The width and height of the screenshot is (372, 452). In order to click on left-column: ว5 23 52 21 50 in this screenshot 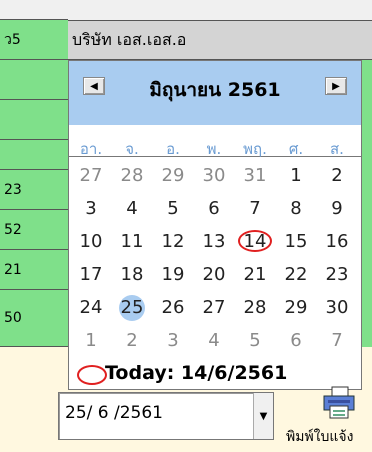, I will do `click(34, 173)`.